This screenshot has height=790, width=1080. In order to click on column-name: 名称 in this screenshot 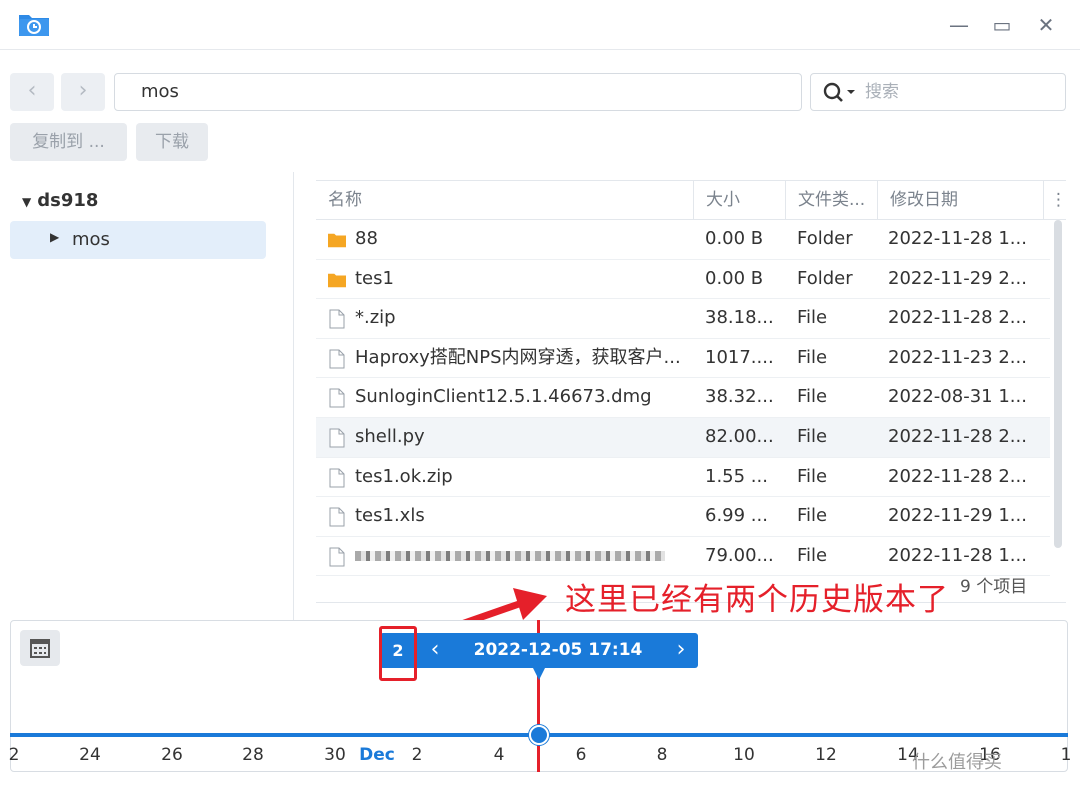, I will do `click(504, 200)`.